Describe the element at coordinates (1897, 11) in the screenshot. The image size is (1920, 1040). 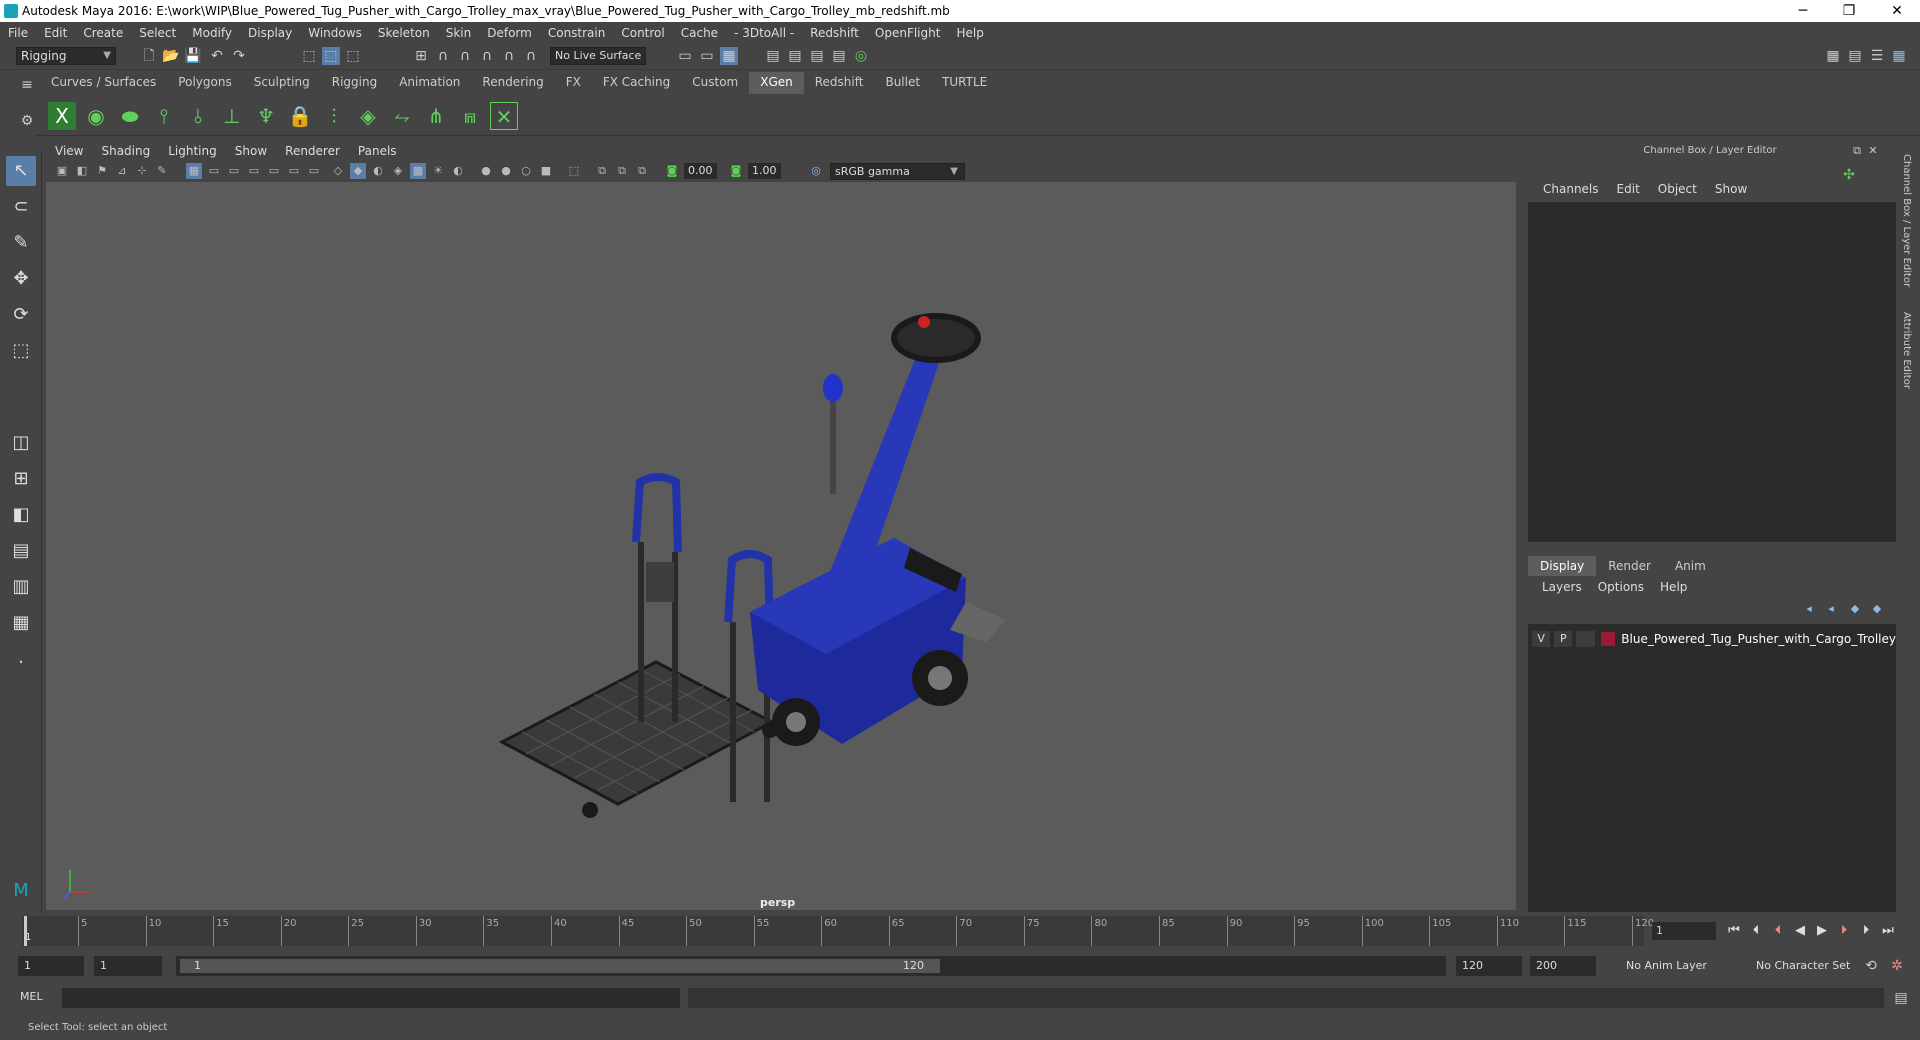
I see `close-button: ✕` at that location.